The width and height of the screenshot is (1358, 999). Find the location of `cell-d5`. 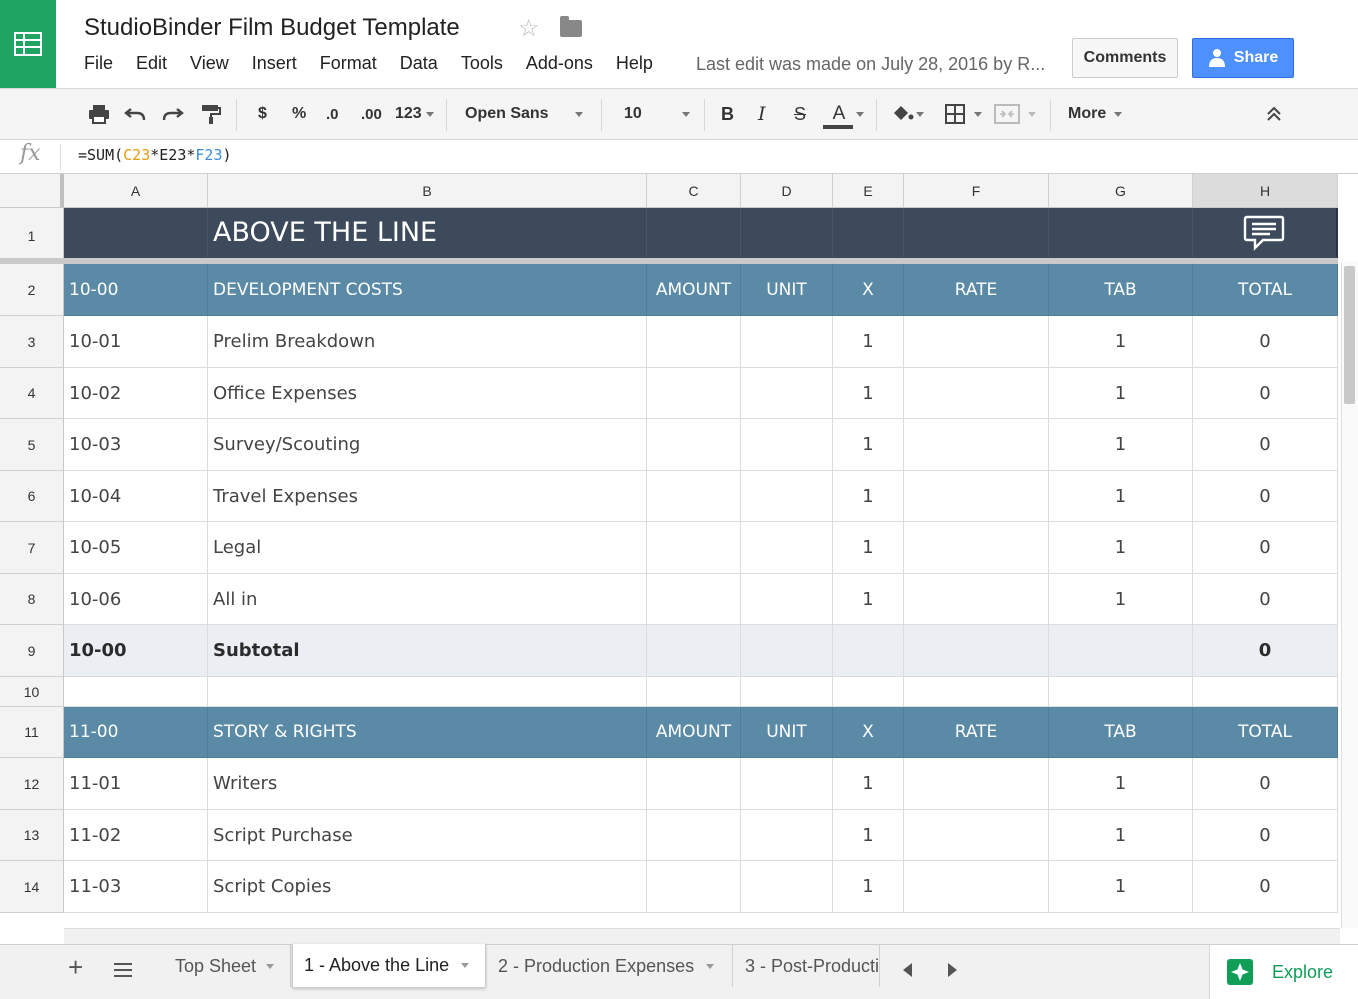

cell-d5 is located at coordinates (787, 445).